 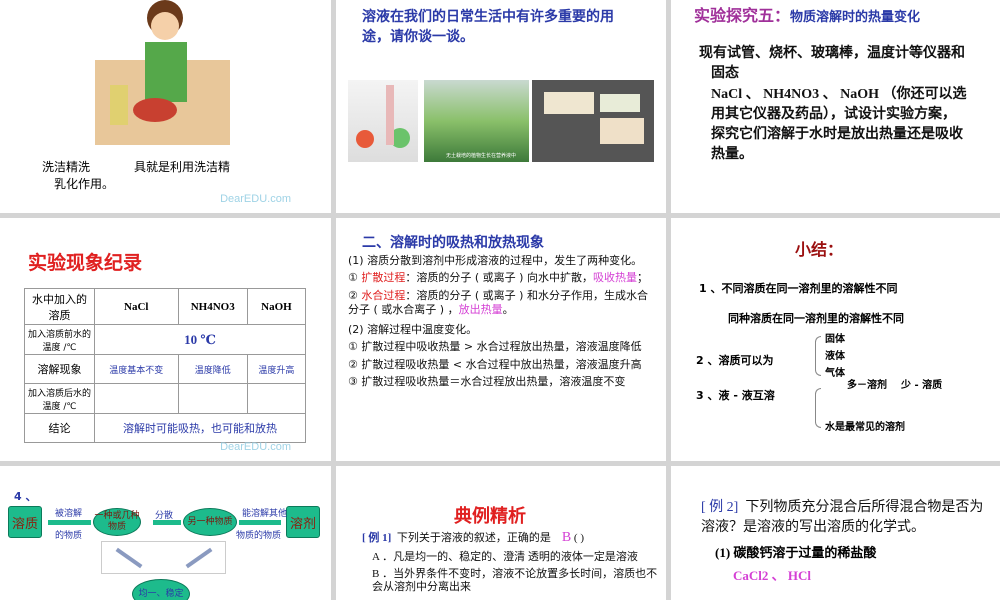 I want to click on arrows-frame, so click(x=163, y=557).